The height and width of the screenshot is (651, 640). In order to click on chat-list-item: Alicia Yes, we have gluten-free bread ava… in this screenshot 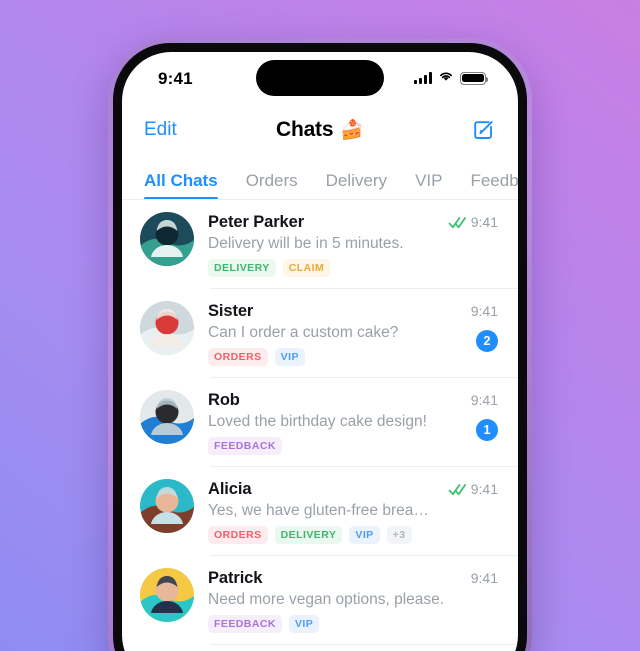, I will do `click(320, 511)`.